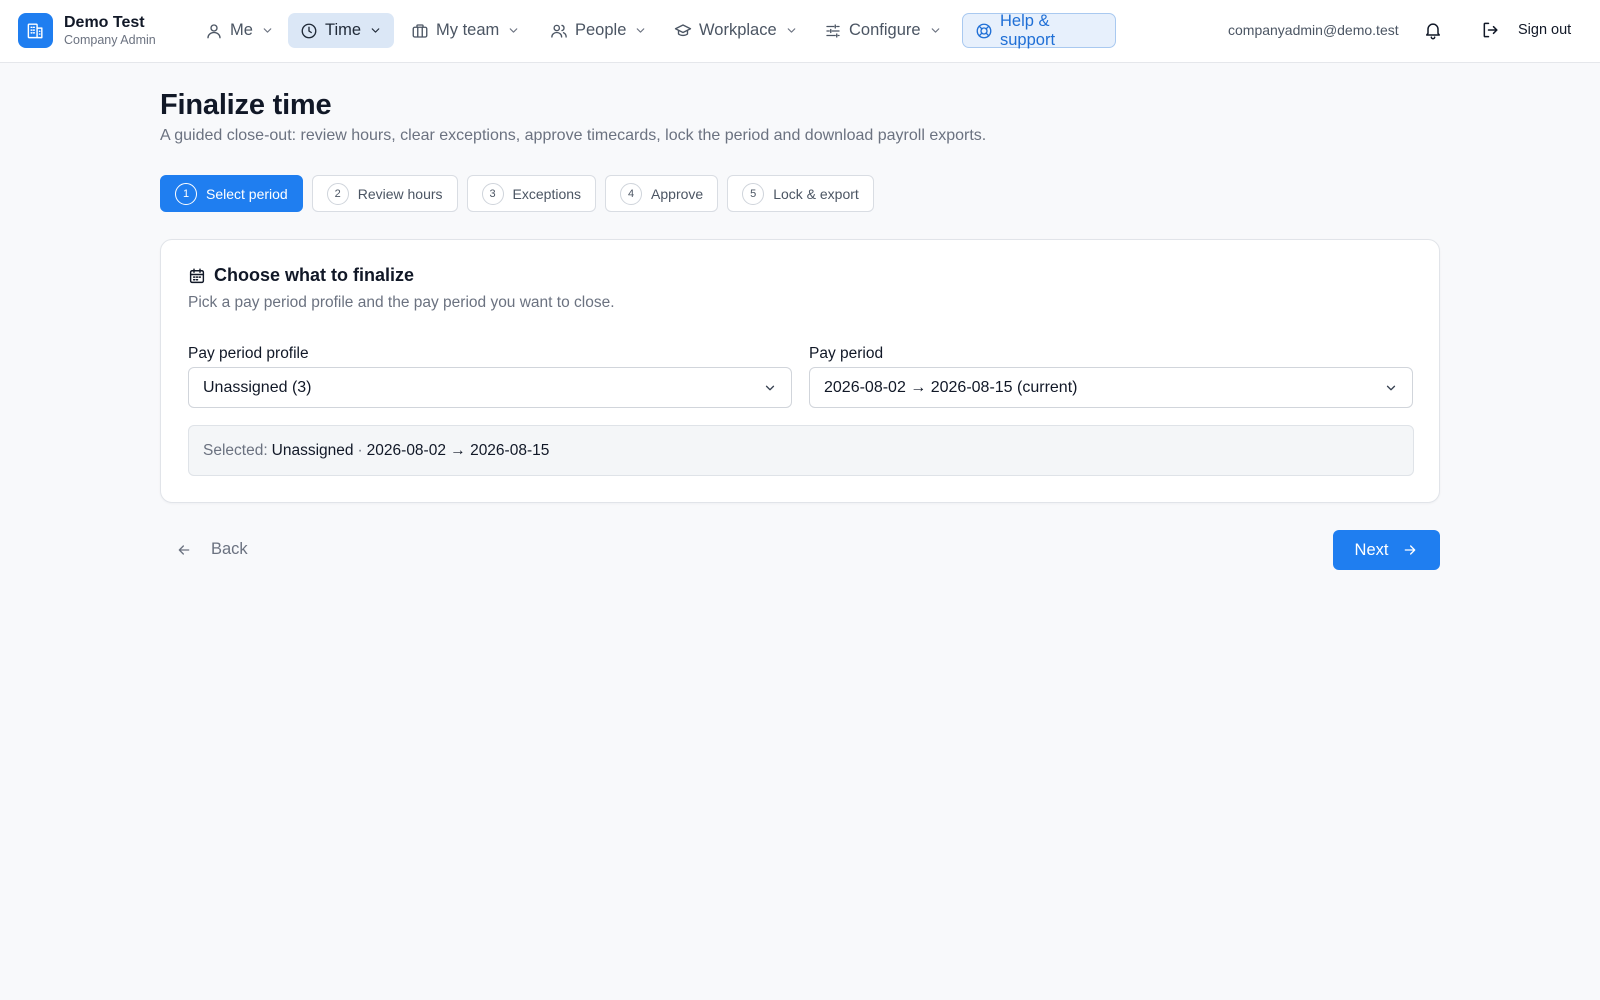  I want to click on nav-item-me-label: Me, so click(241, 30).